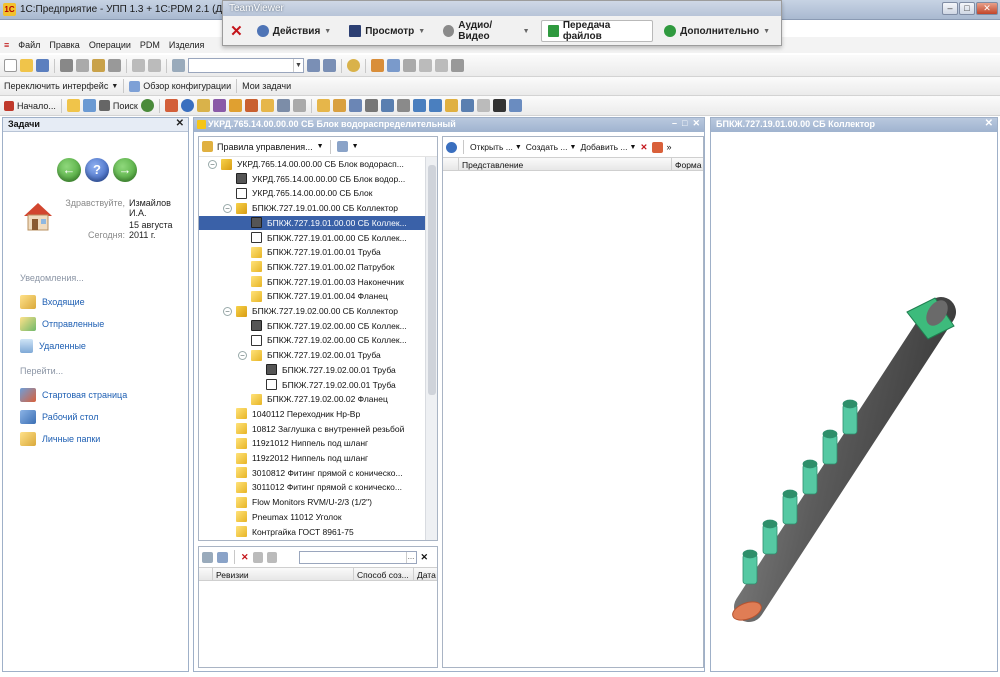 The height and width of the screenshot is (677, 1000). Describe the element at coordinates (219, 105) in the screenshot. I see `archive-icon` at that location.